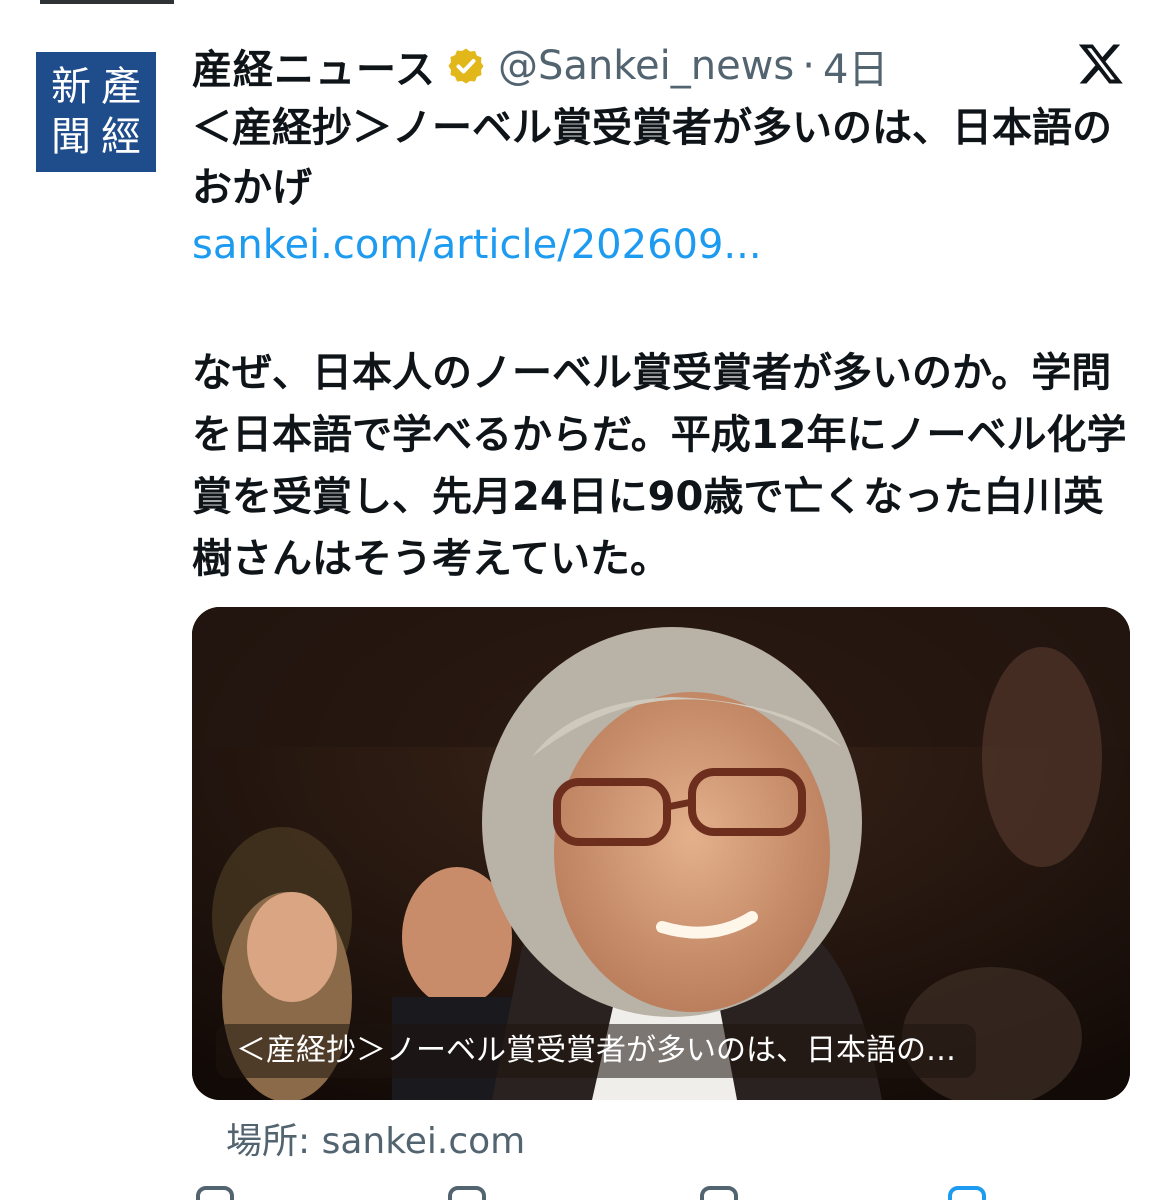 This screenshot has width=1158, height=1200. I want to click on retweet-icon, so click(467, 1193).